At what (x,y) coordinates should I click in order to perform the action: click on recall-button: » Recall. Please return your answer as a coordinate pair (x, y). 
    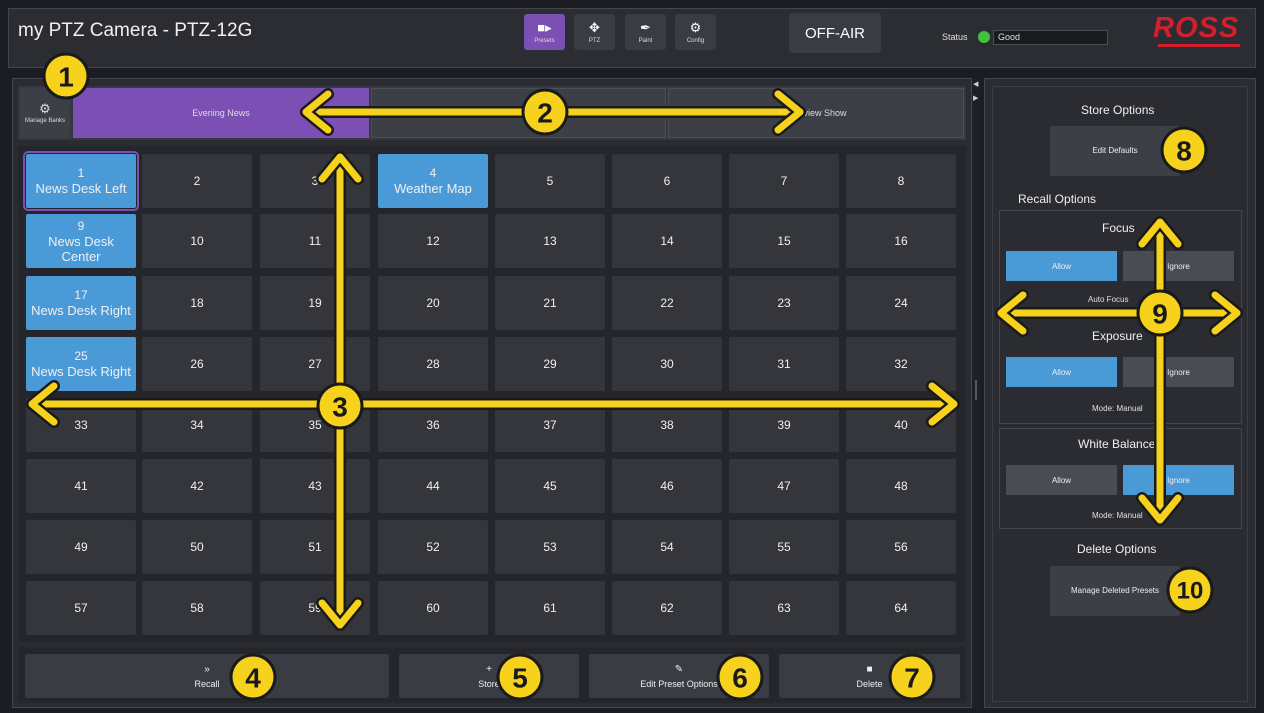
    Looking at the image, I should click on (207, 676).